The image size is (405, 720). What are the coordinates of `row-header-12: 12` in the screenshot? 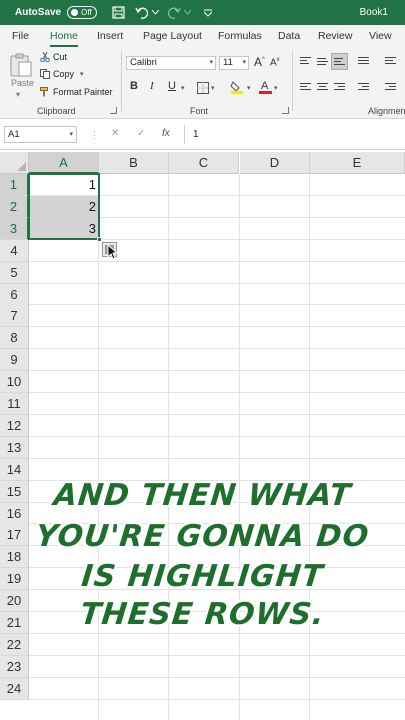 It's located at (14, 425).